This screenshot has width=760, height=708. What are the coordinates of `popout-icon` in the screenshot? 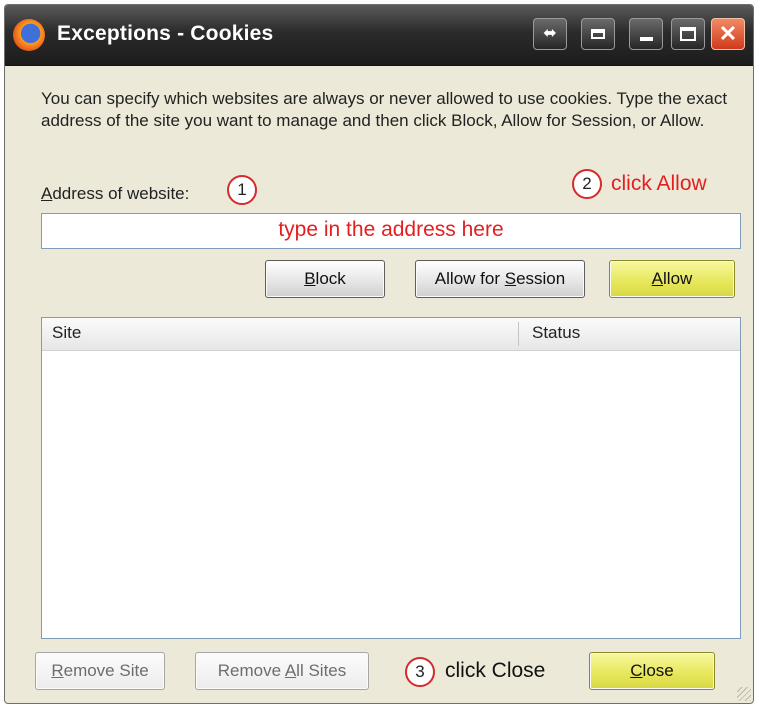 It's located at (598, 33).